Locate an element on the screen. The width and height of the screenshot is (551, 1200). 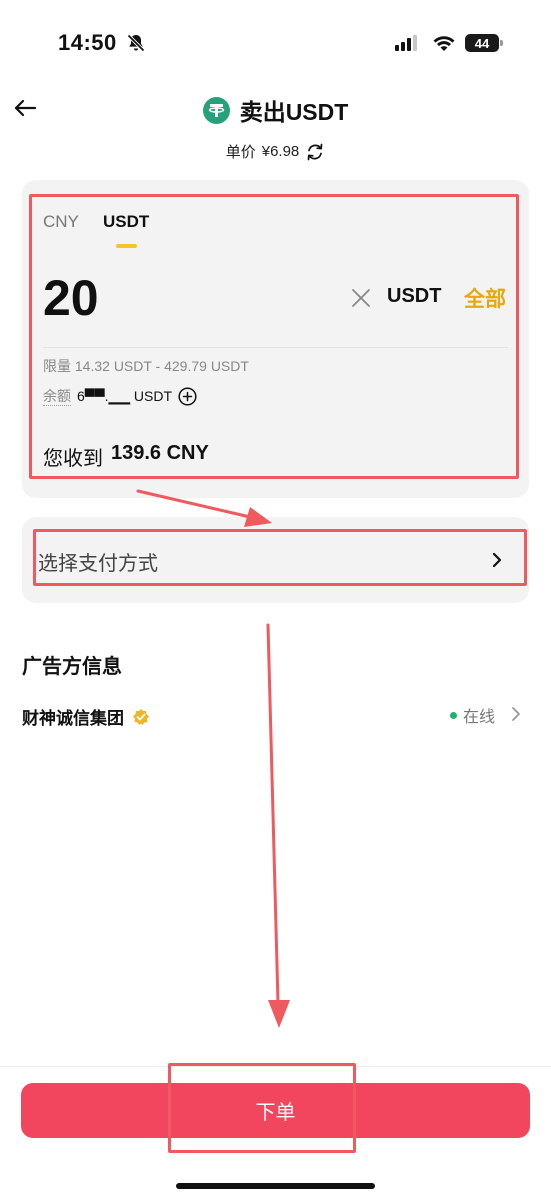
page-title: 卖出USDT is located at coordinates (294, 112).